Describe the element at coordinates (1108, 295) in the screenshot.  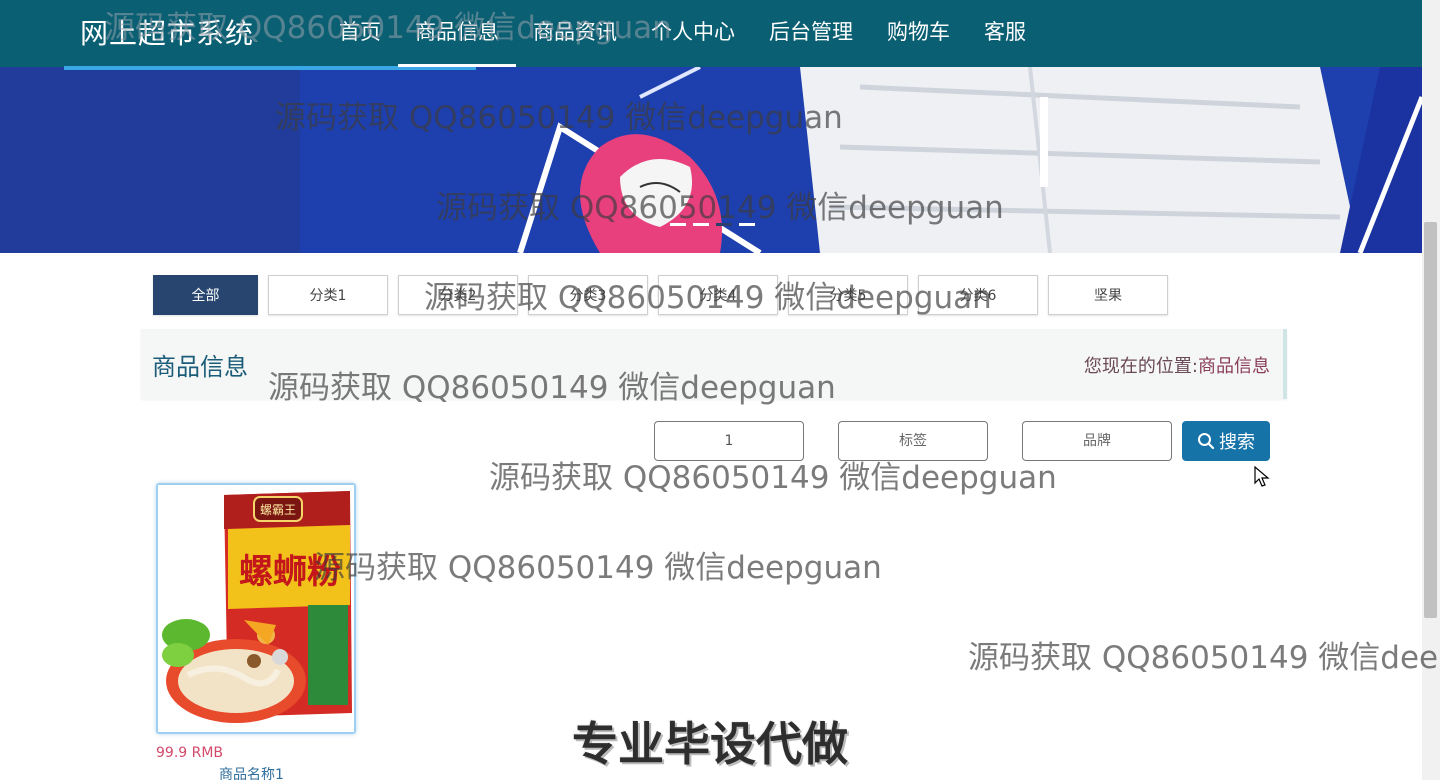
I see `category-nuts: 坚果` at that location.